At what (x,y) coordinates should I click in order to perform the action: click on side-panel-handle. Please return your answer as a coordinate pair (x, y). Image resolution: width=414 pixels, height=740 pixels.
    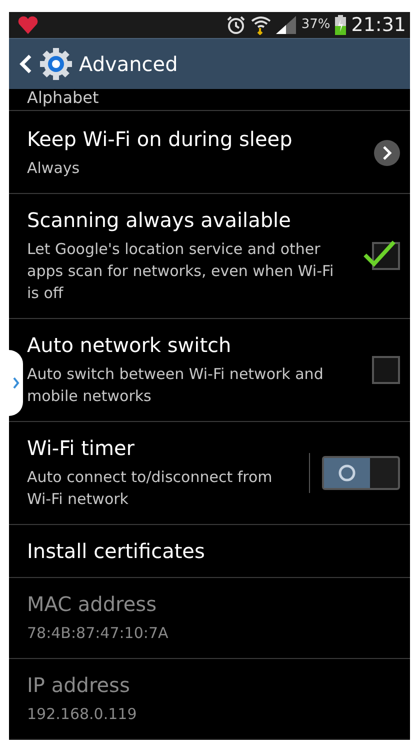
    Looking at the image, I should click on (16, 383).